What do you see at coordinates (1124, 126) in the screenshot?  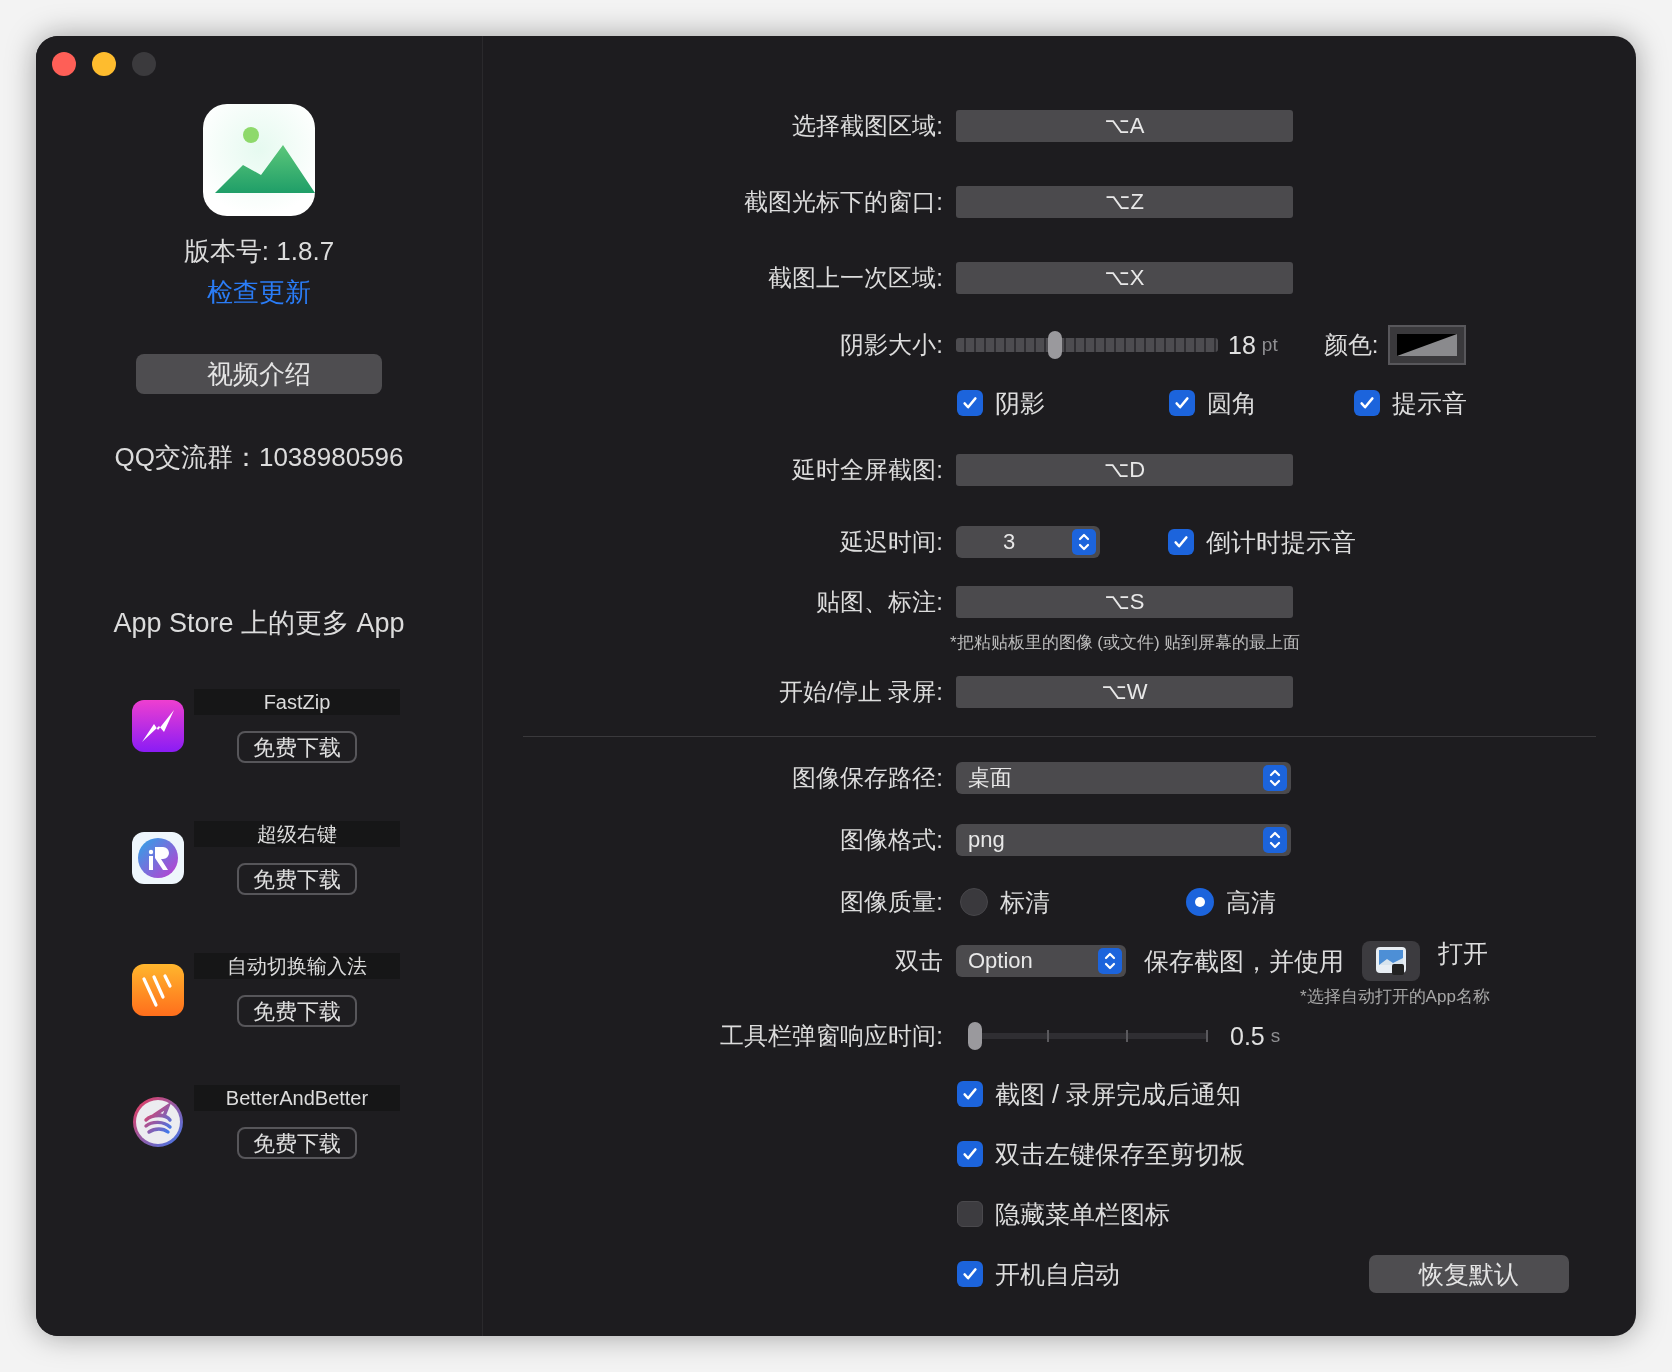 I see `shortcut-field: ⌥A` at bounding box center [1124, 126].